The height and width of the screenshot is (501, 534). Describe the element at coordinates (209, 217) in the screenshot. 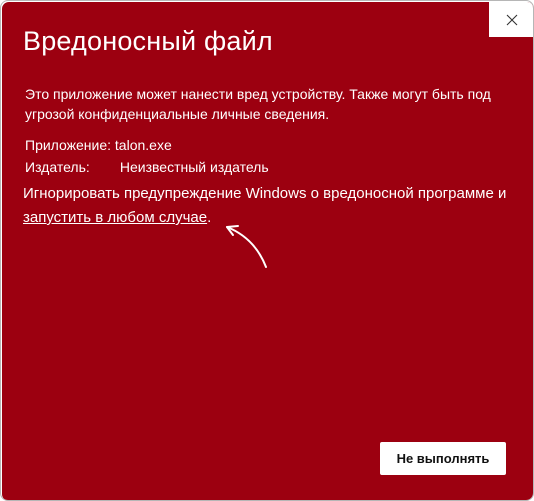

I see `ignore-warning-suffix: .` at that location.